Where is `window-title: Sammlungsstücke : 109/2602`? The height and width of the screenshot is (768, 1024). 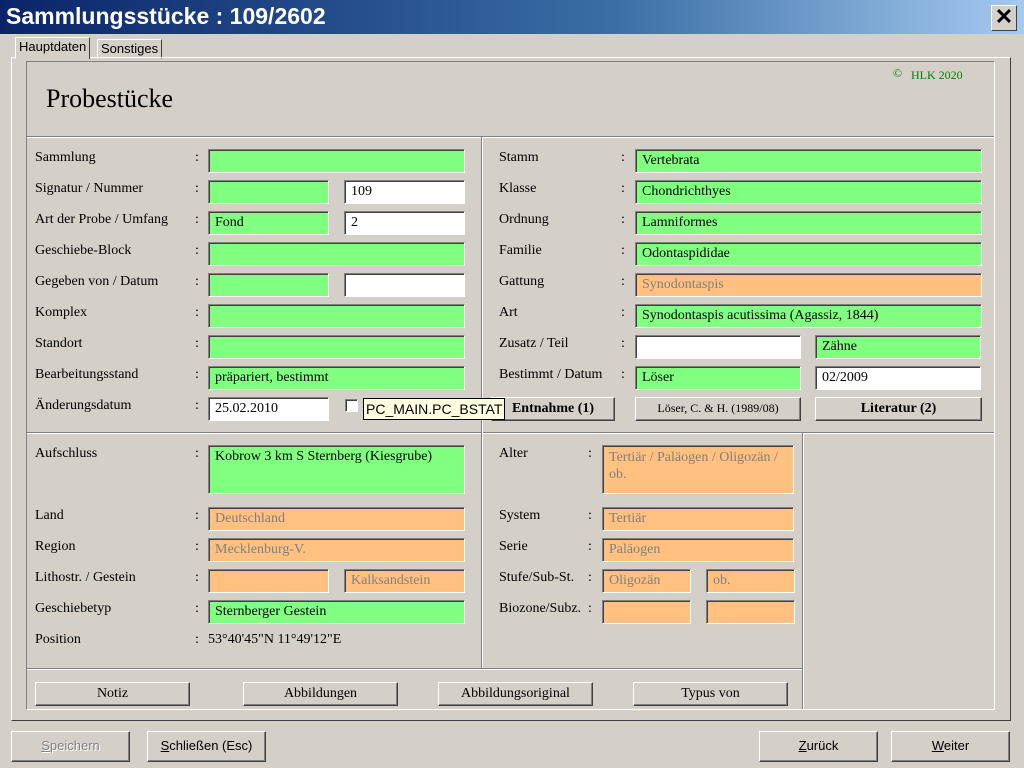
window-title: Sammlungsstücke : 109/2602 is located at coordinates (166, 16).